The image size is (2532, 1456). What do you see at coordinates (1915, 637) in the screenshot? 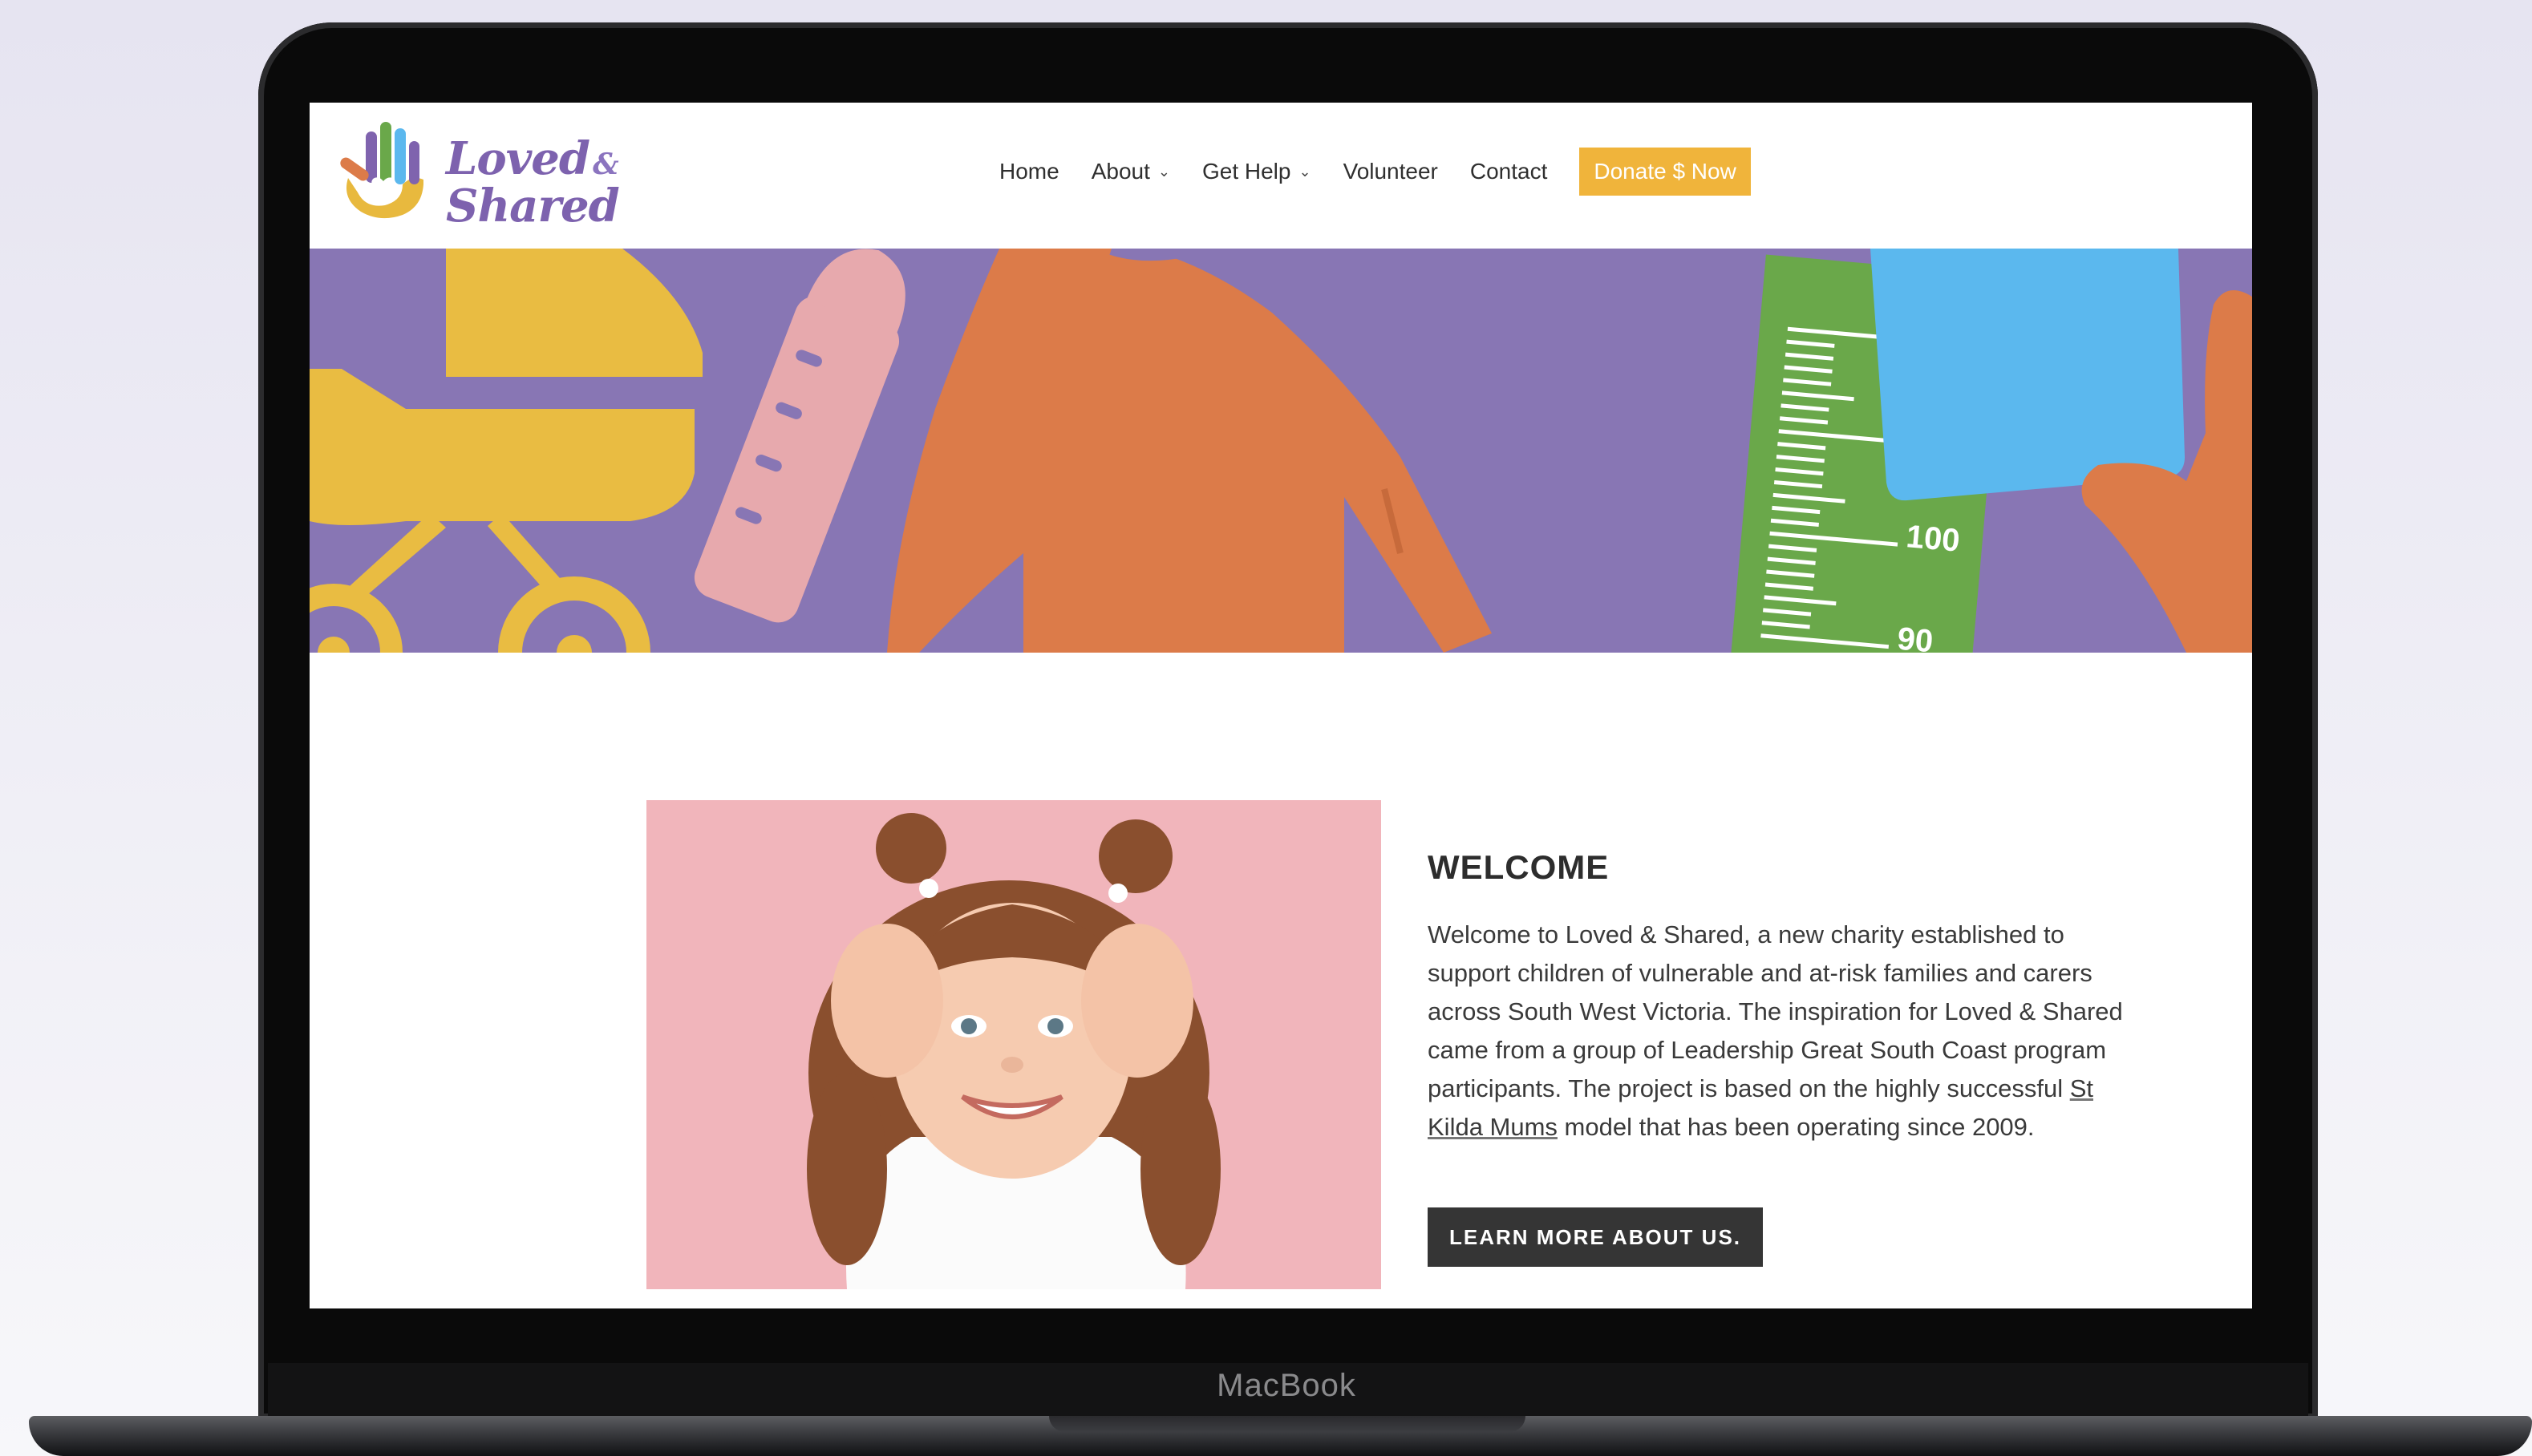
I see `ruler-label-90: 90` at bounding box center [1915, 637].